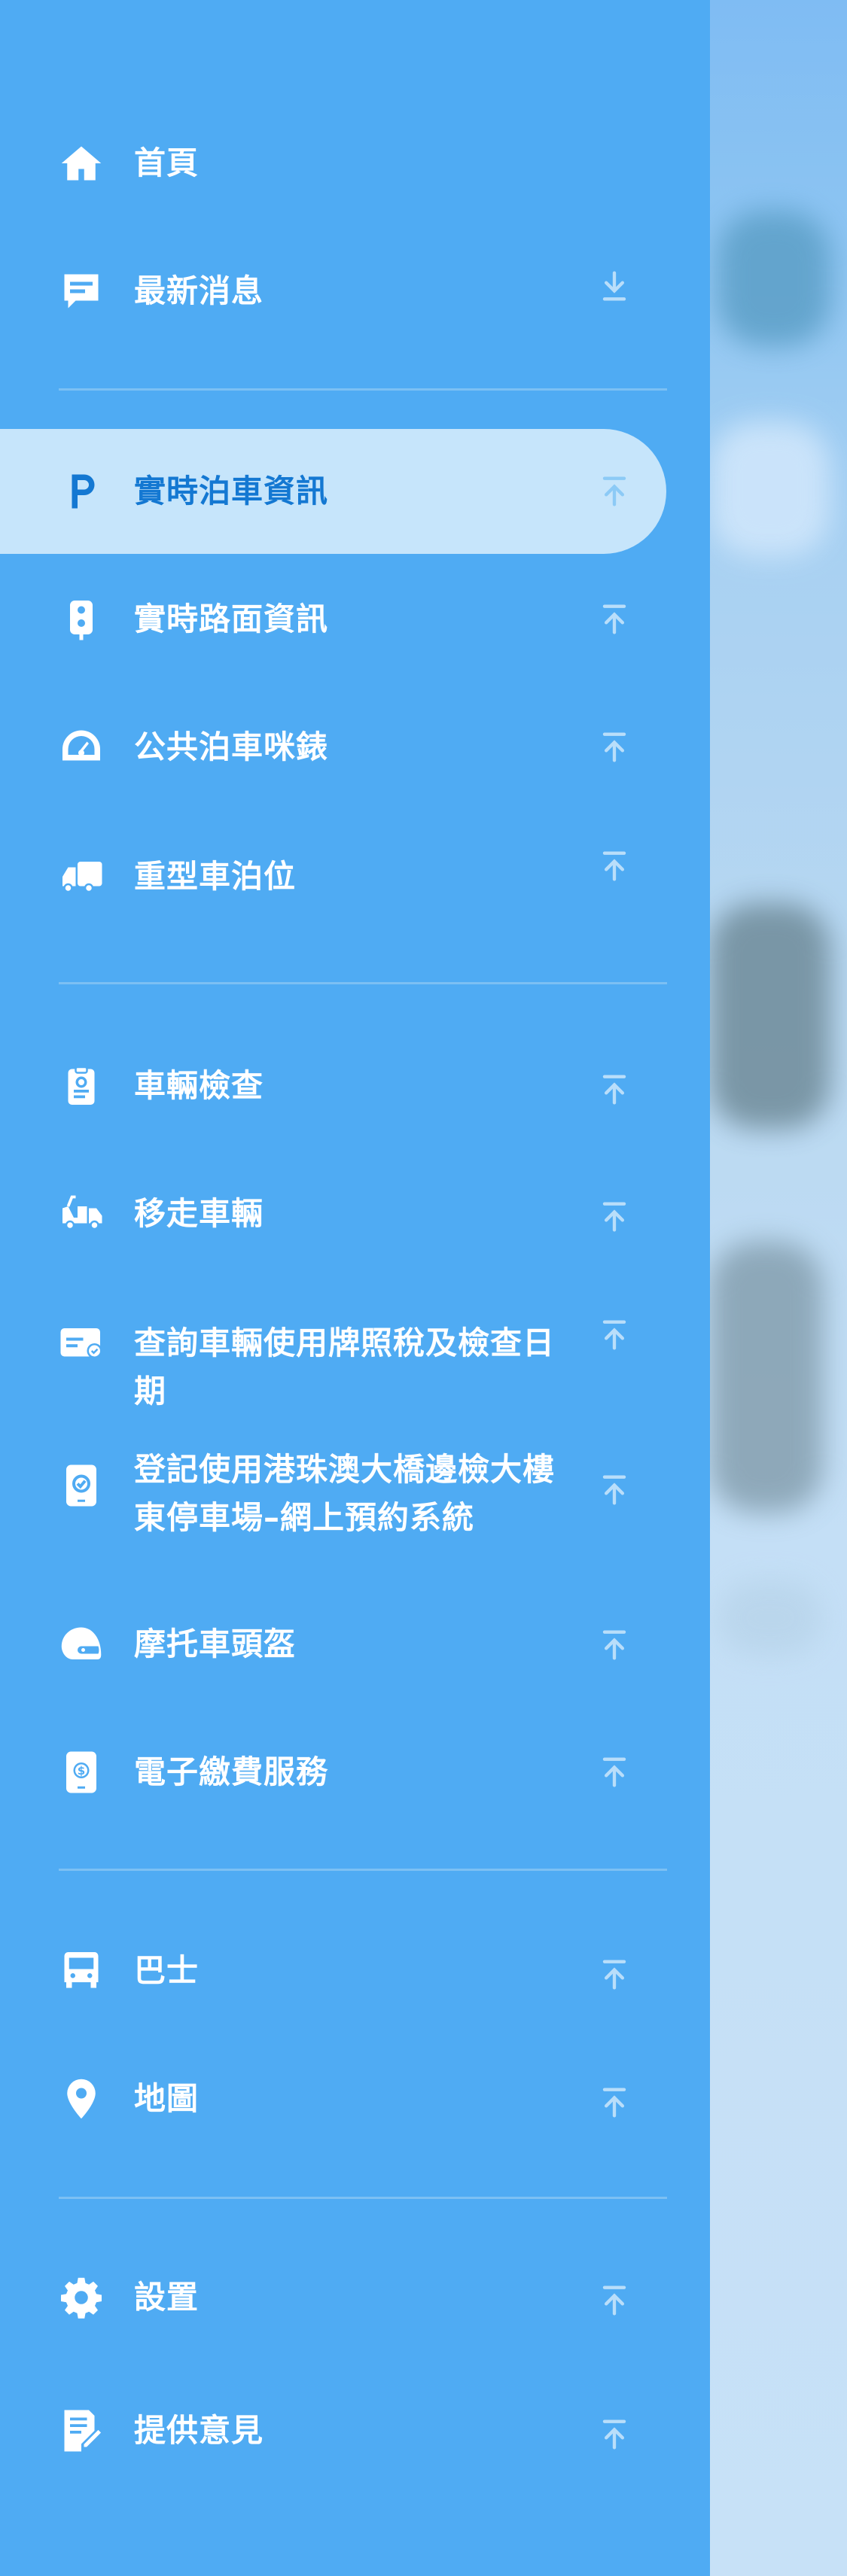 The image size is (847, 2576). I want to click on menu-item-license-tax: 查詢車輛使用牌照稅及檢查日期, so click(355, 1362).